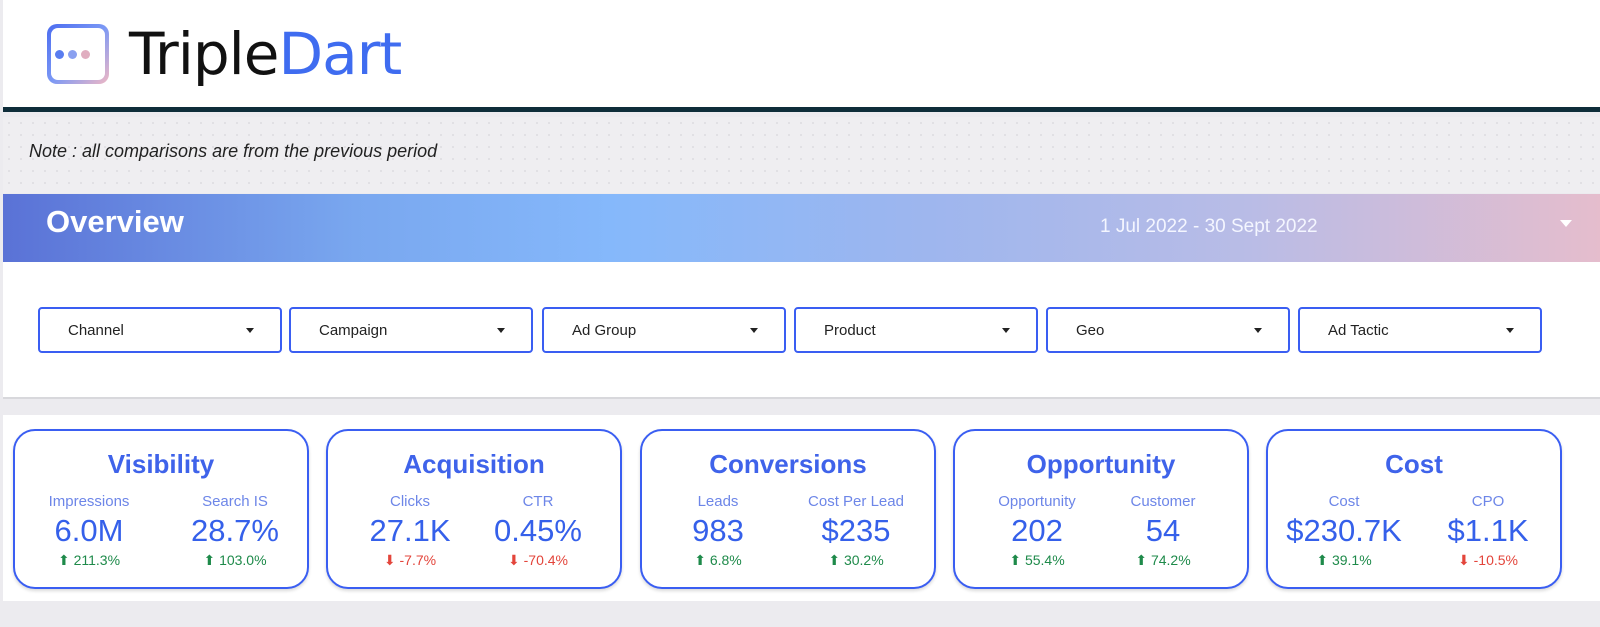  What do you see at coordinates (1358, 330) in the screenshot?
I see `filter-label: Ad Tactic` at bounding box center [1358, 330].